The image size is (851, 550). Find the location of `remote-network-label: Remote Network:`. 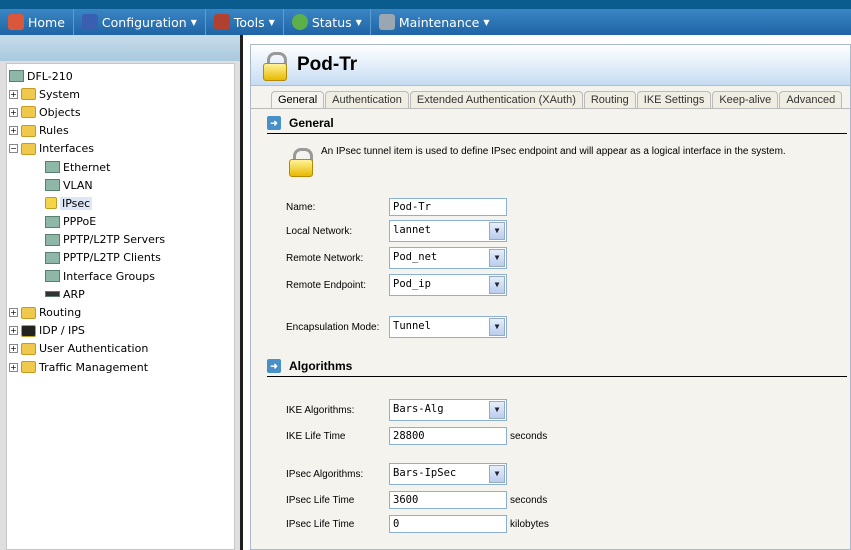

remote-network-label: Remote Network: is located at coordinates (325, 258).